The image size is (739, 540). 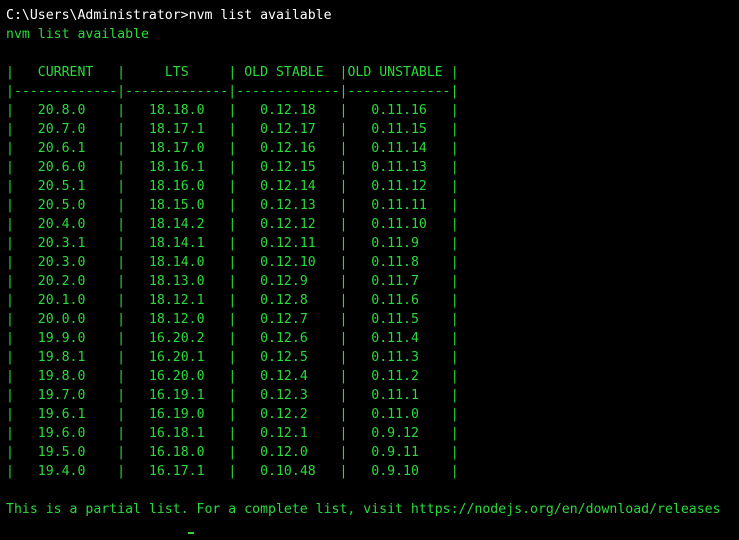 What do you see at coordinates (177, 110) in the screenshot?
I see `table-cell: 18.18.0` at bounding box center [177, 110].